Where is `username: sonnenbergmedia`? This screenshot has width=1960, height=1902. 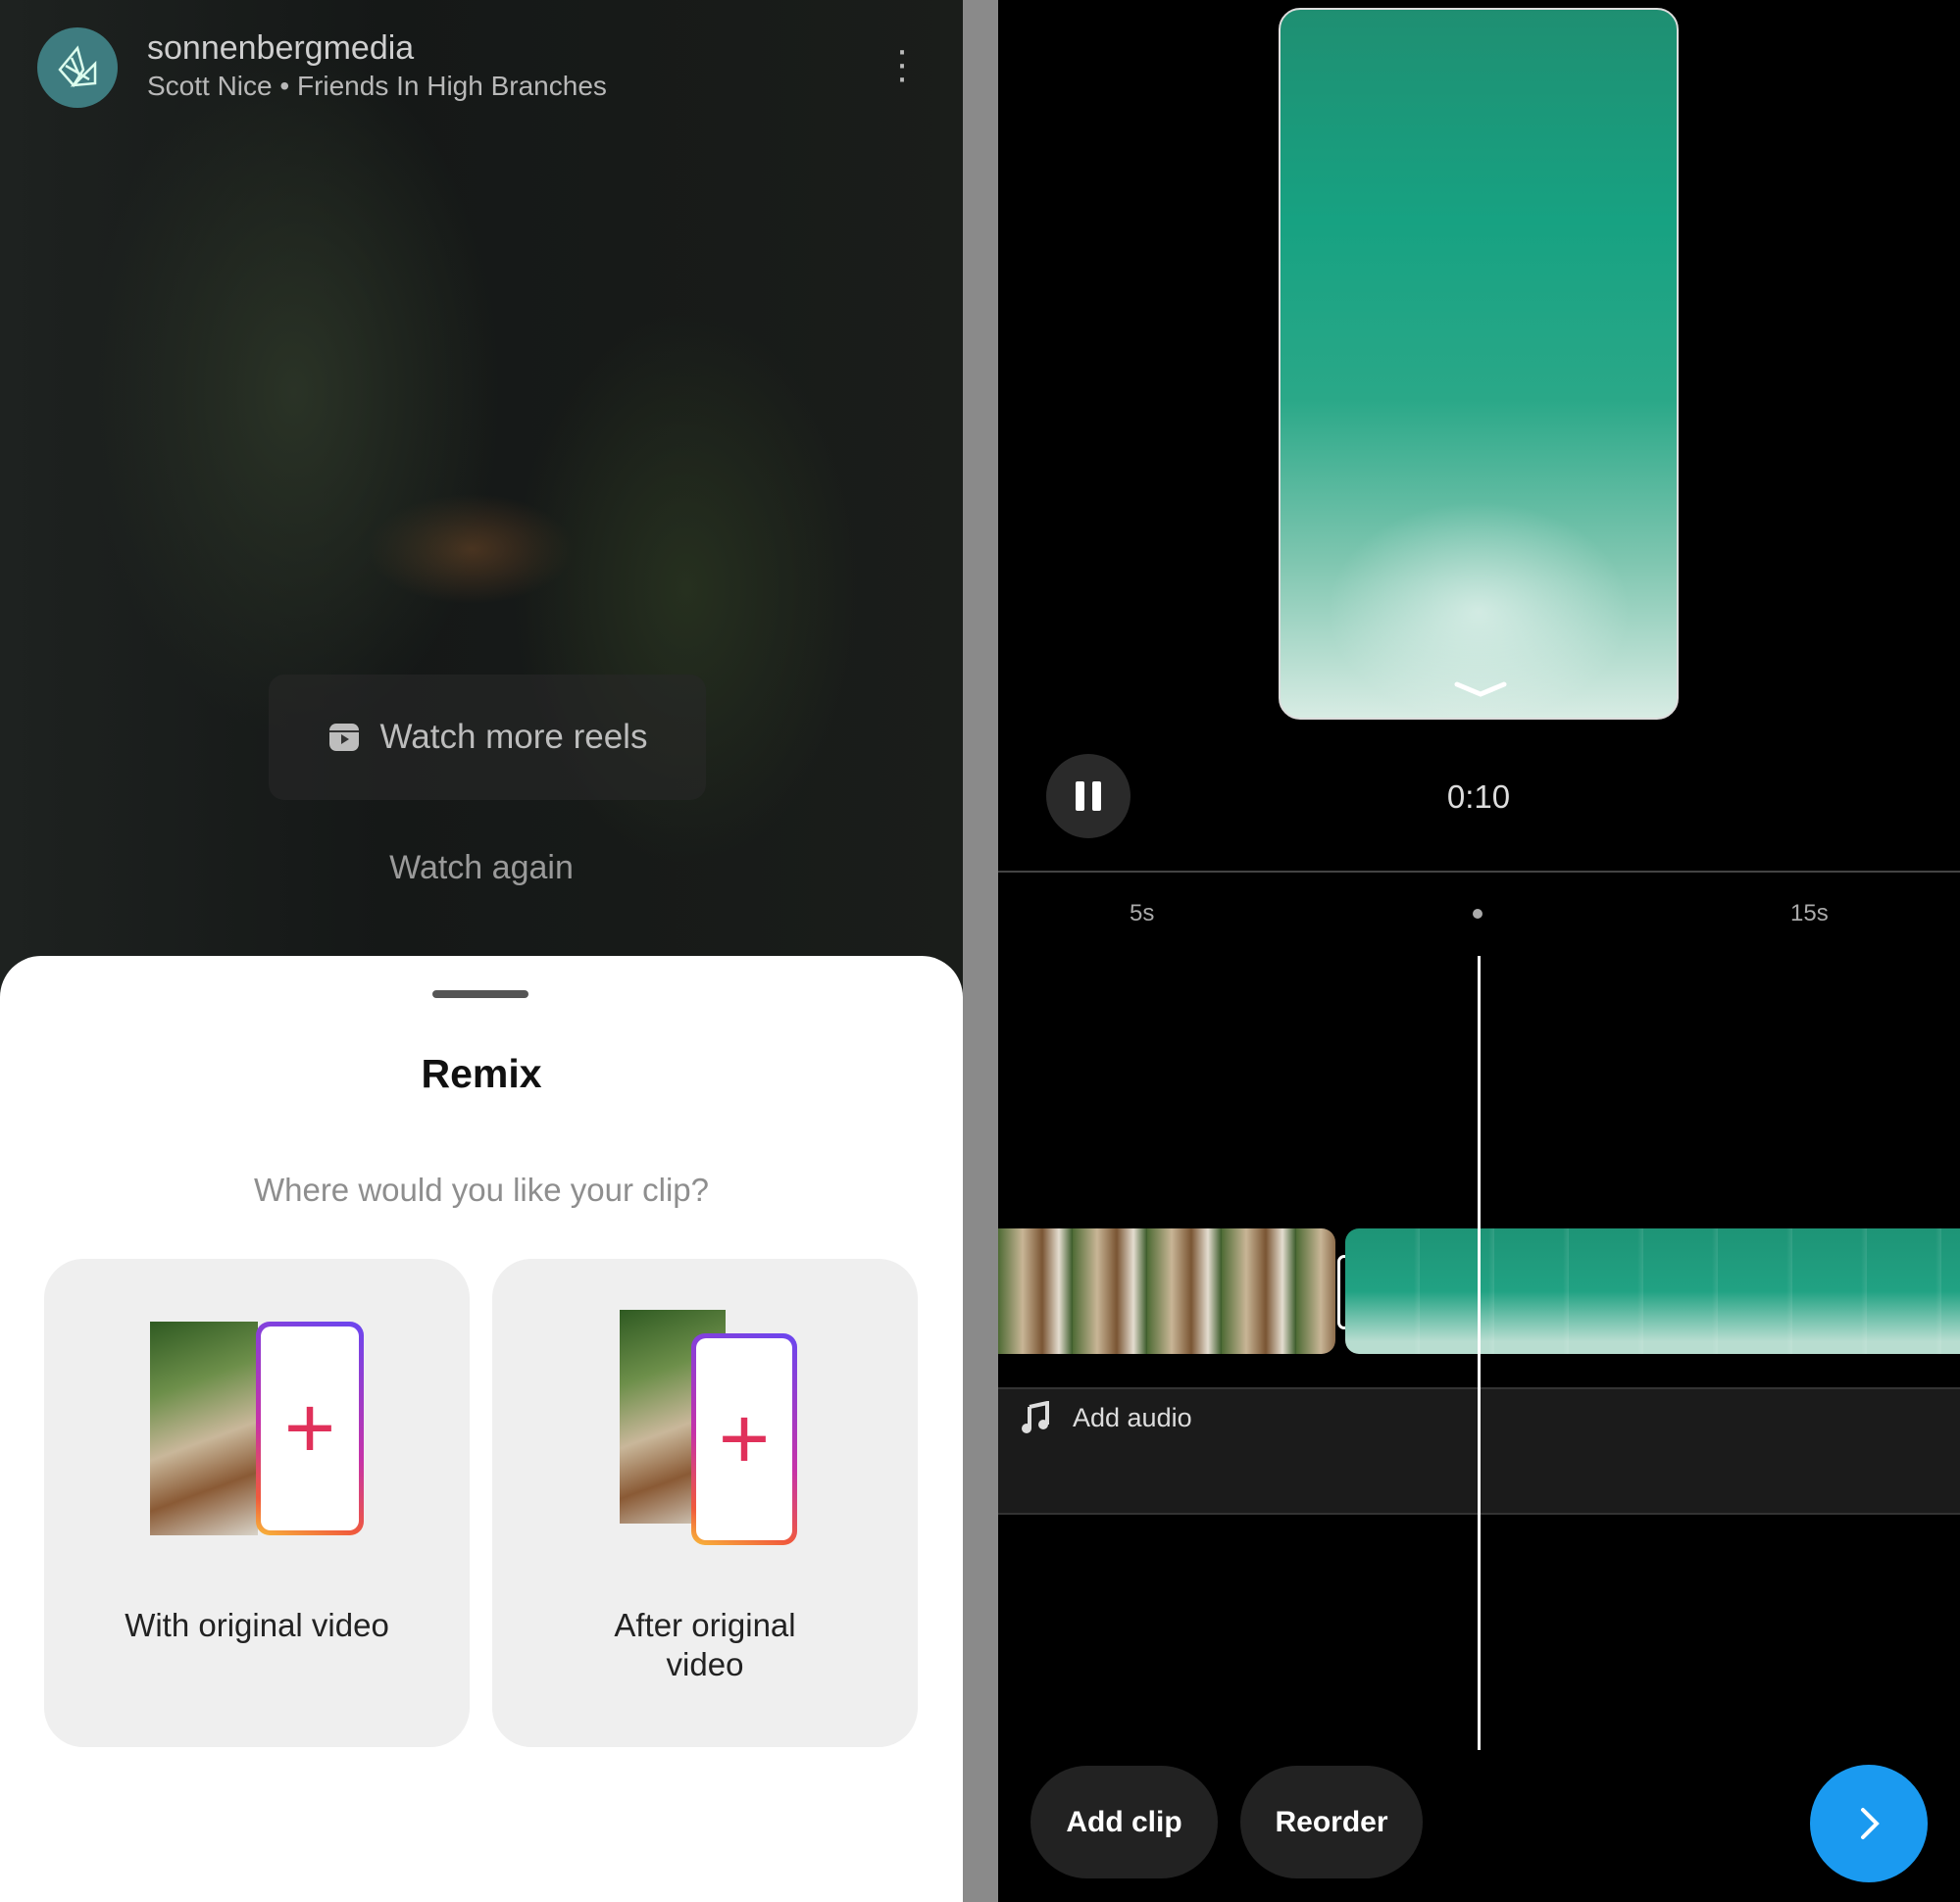 username: sonnenbergmedia is located at coordinates (280, 48).